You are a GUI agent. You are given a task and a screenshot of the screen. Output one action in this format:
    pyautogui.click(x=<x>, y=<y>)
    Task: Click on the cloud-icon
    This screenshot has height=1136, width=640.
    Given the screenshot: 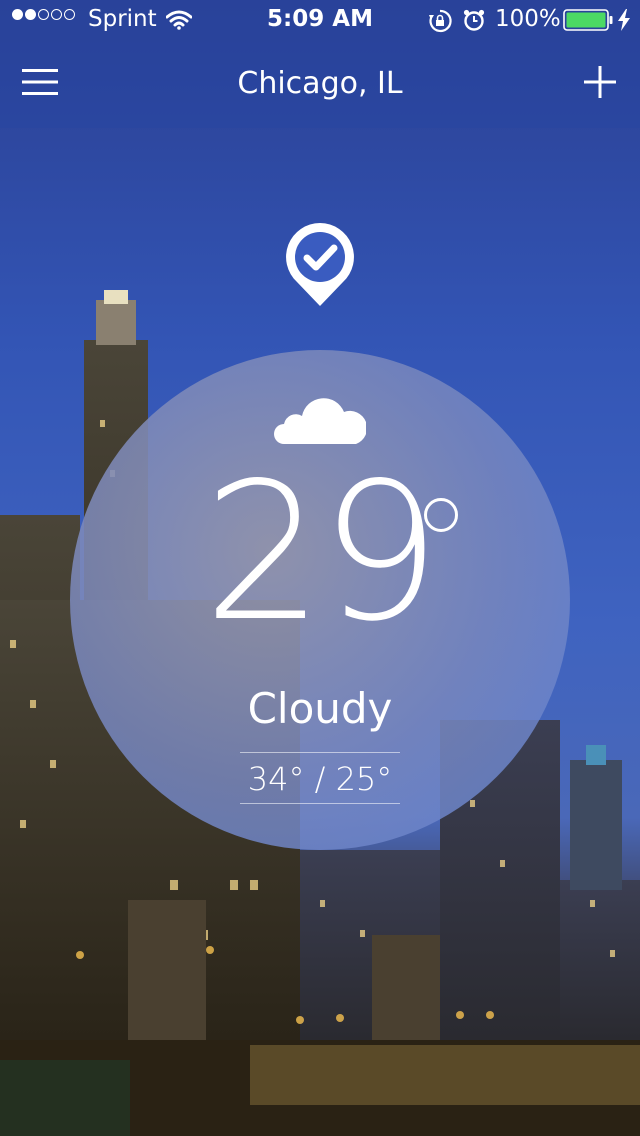 What is the action you would take?
    pyautogui.click(x=320, y=421)
    